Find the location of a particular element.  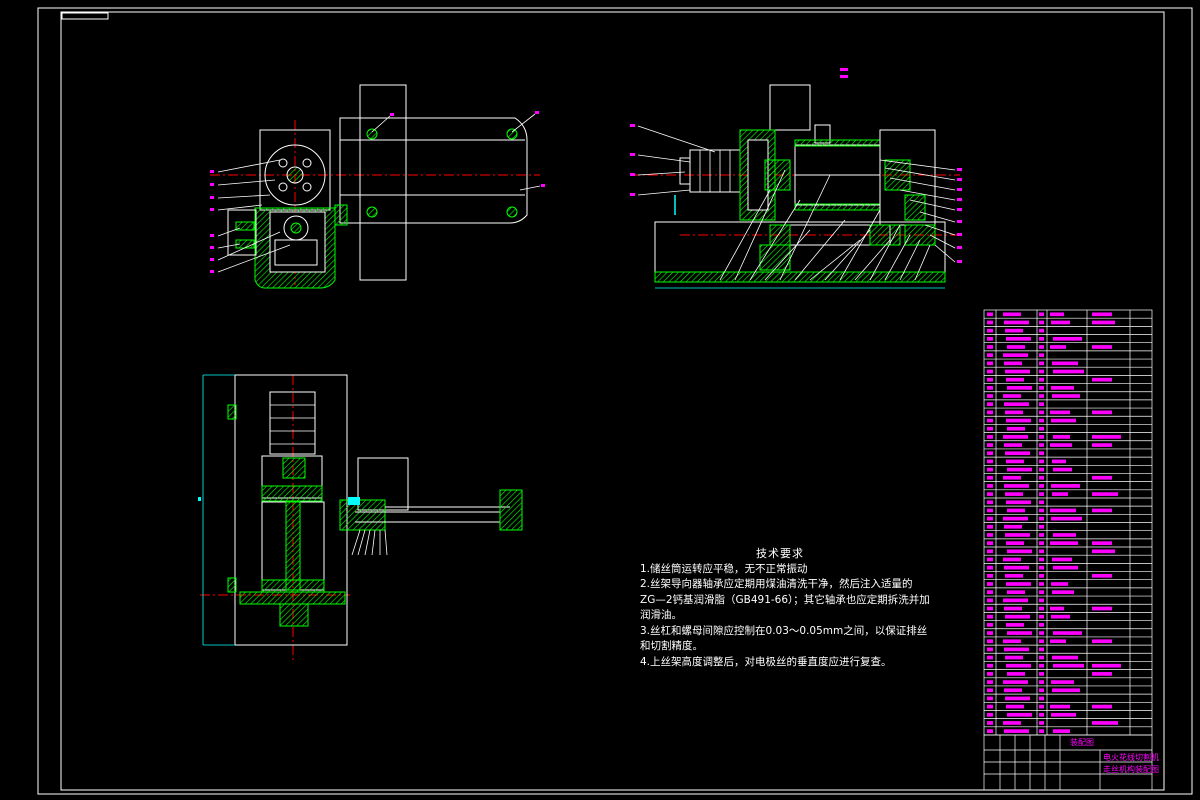

plan-view-bottom is located at coordinates (360, 517).